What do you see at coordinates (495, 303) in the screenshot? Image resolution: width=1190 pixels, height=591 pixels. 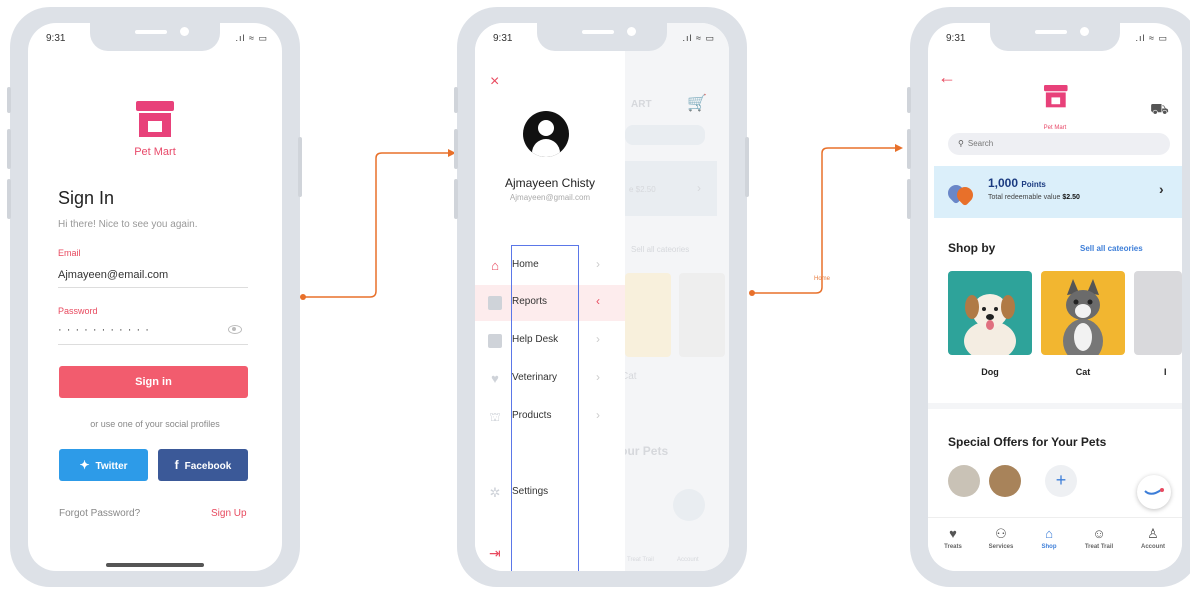 I see `reports-icon` at bounding box center [495, 303].